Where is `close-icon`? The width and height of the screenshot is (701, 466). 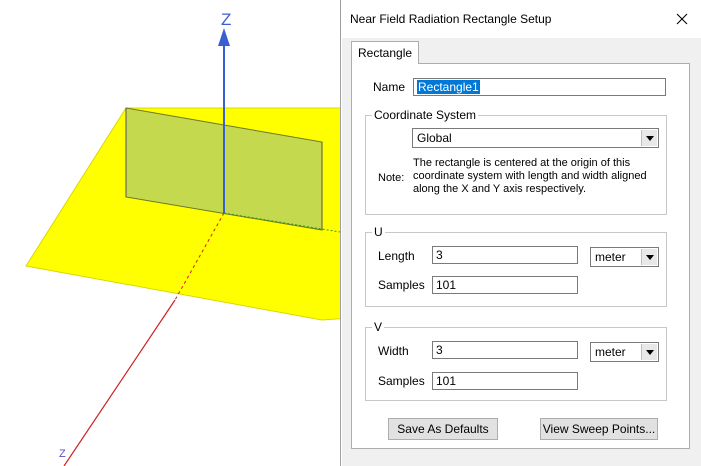 close-icon is located at coordinates (682, 19).